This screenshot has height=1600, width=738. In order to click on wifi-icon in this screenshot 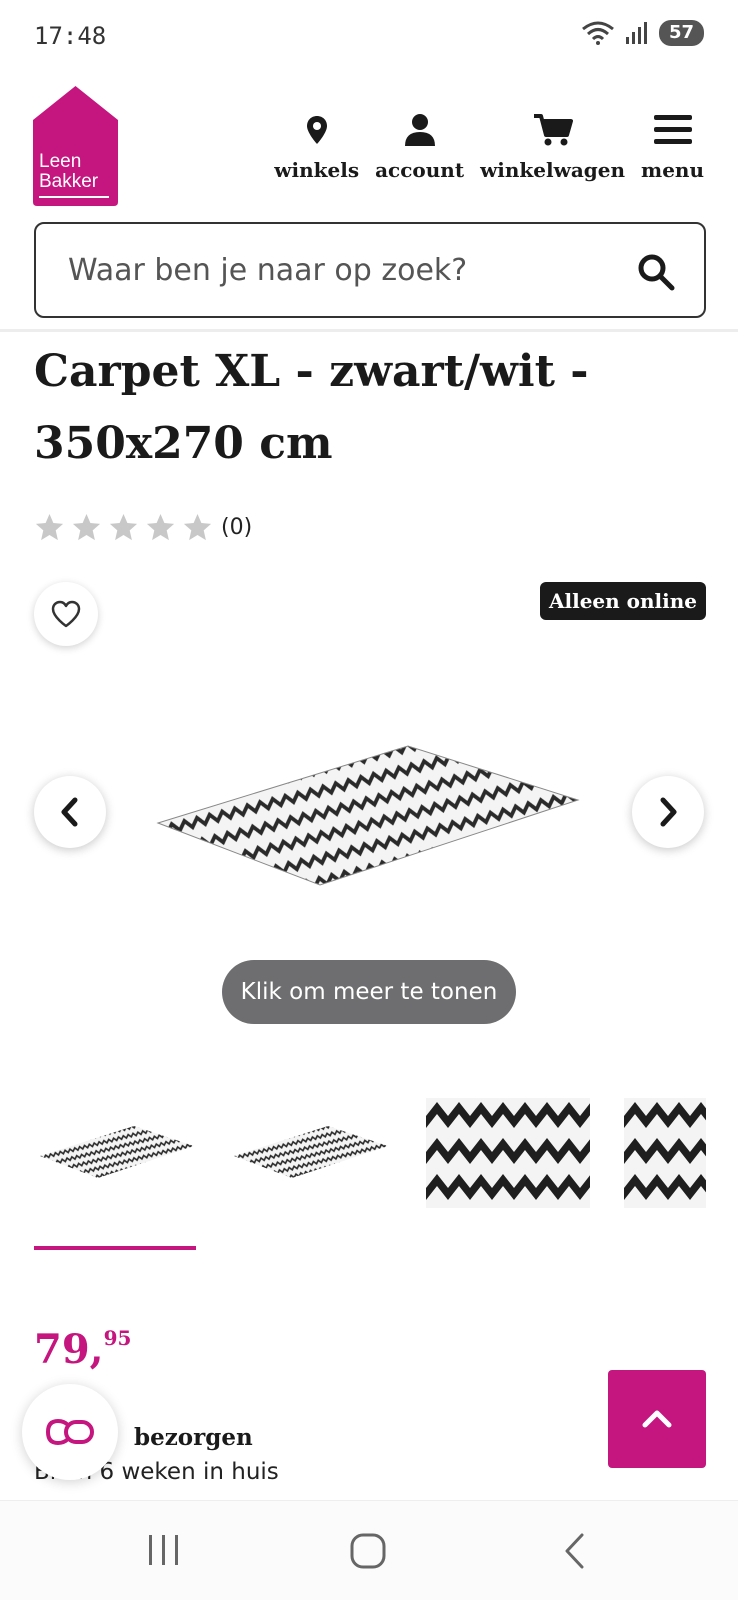, I will do `click(598, 33)`.